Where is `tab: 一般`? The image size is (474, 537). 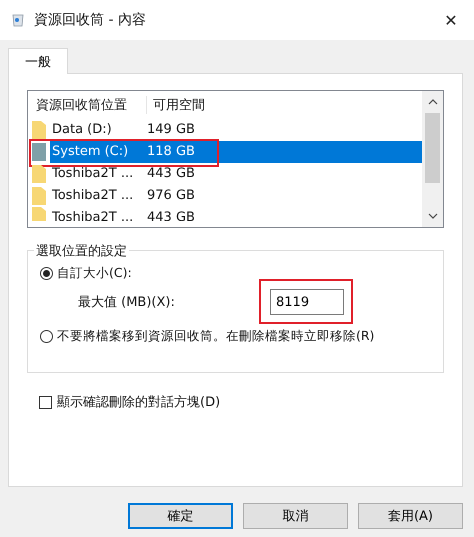 tab: 一般 is located at coordinates (38, 61).